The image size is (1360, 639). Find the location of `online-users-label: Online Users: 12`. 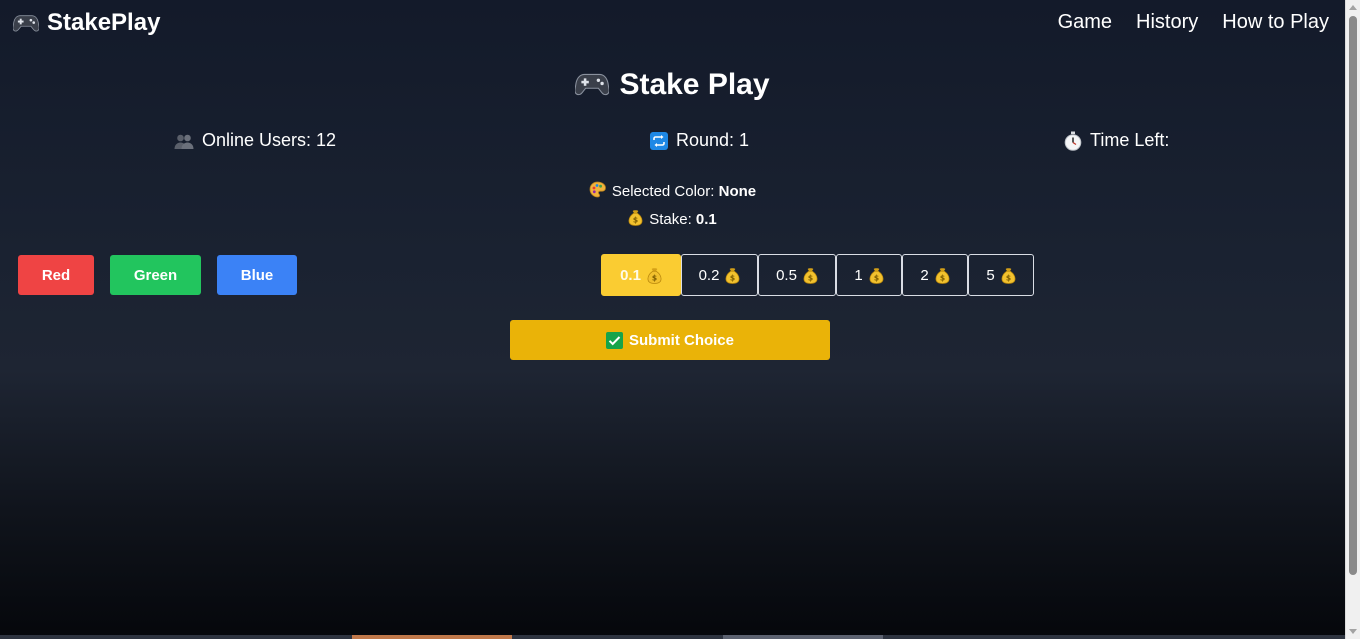

online-users-label: Online Users: 12 is located at coordinates (269, 140).